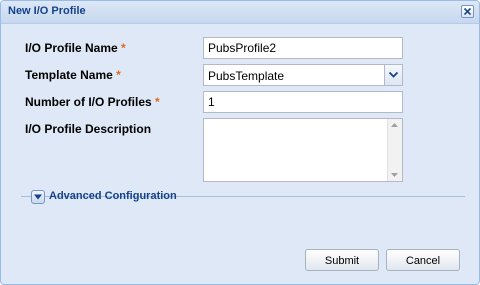 The height and width of the screenshot is (285, 480). What do you see at coordinates (303, 75) in the screenshot?
I see `template-name-select: PubsTemplate` at bounding box center [303, 75].